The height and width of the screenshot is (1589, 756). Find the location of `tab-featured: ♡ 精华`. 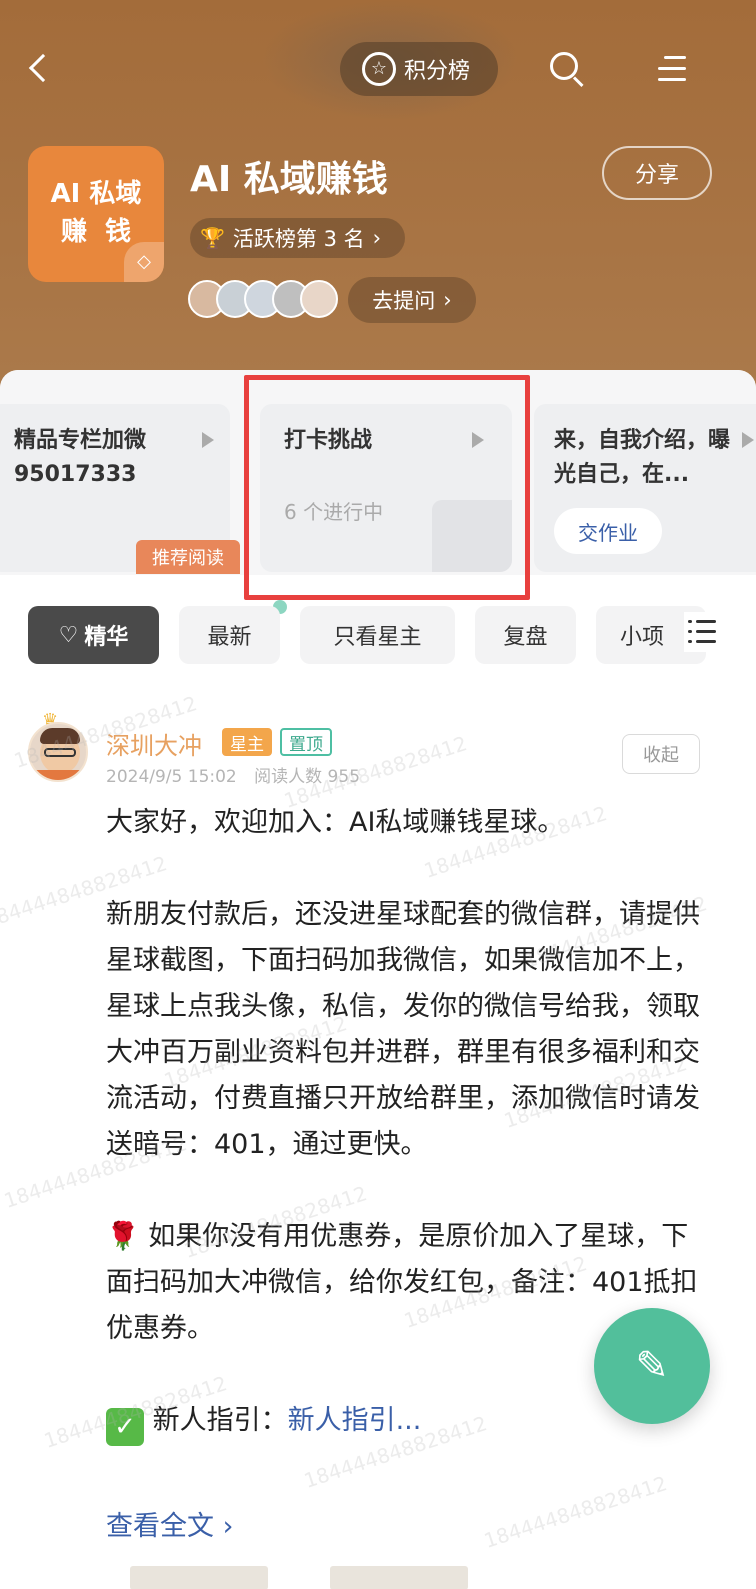

tab-featured: ♡ 精华 is located at coordinates (93, 635).